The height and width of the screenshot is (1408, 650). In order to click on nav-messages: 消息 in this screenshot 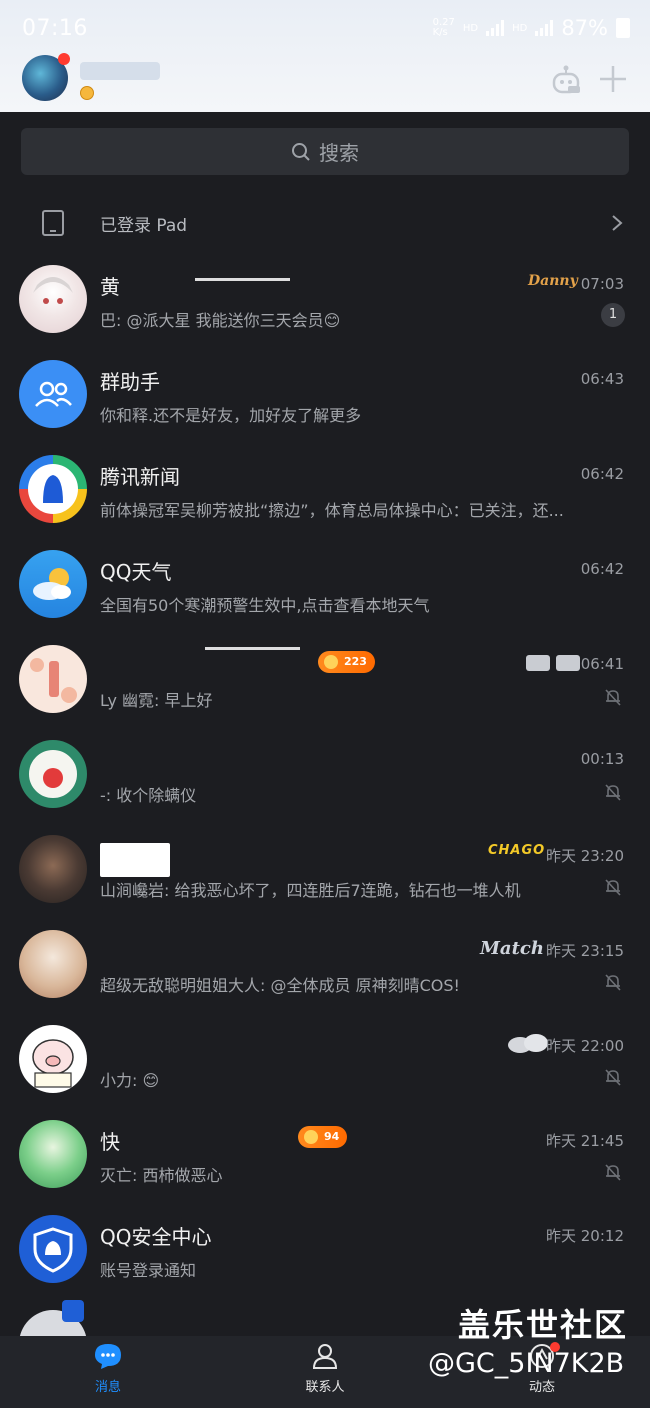, I will do `click(108, 1368)`.